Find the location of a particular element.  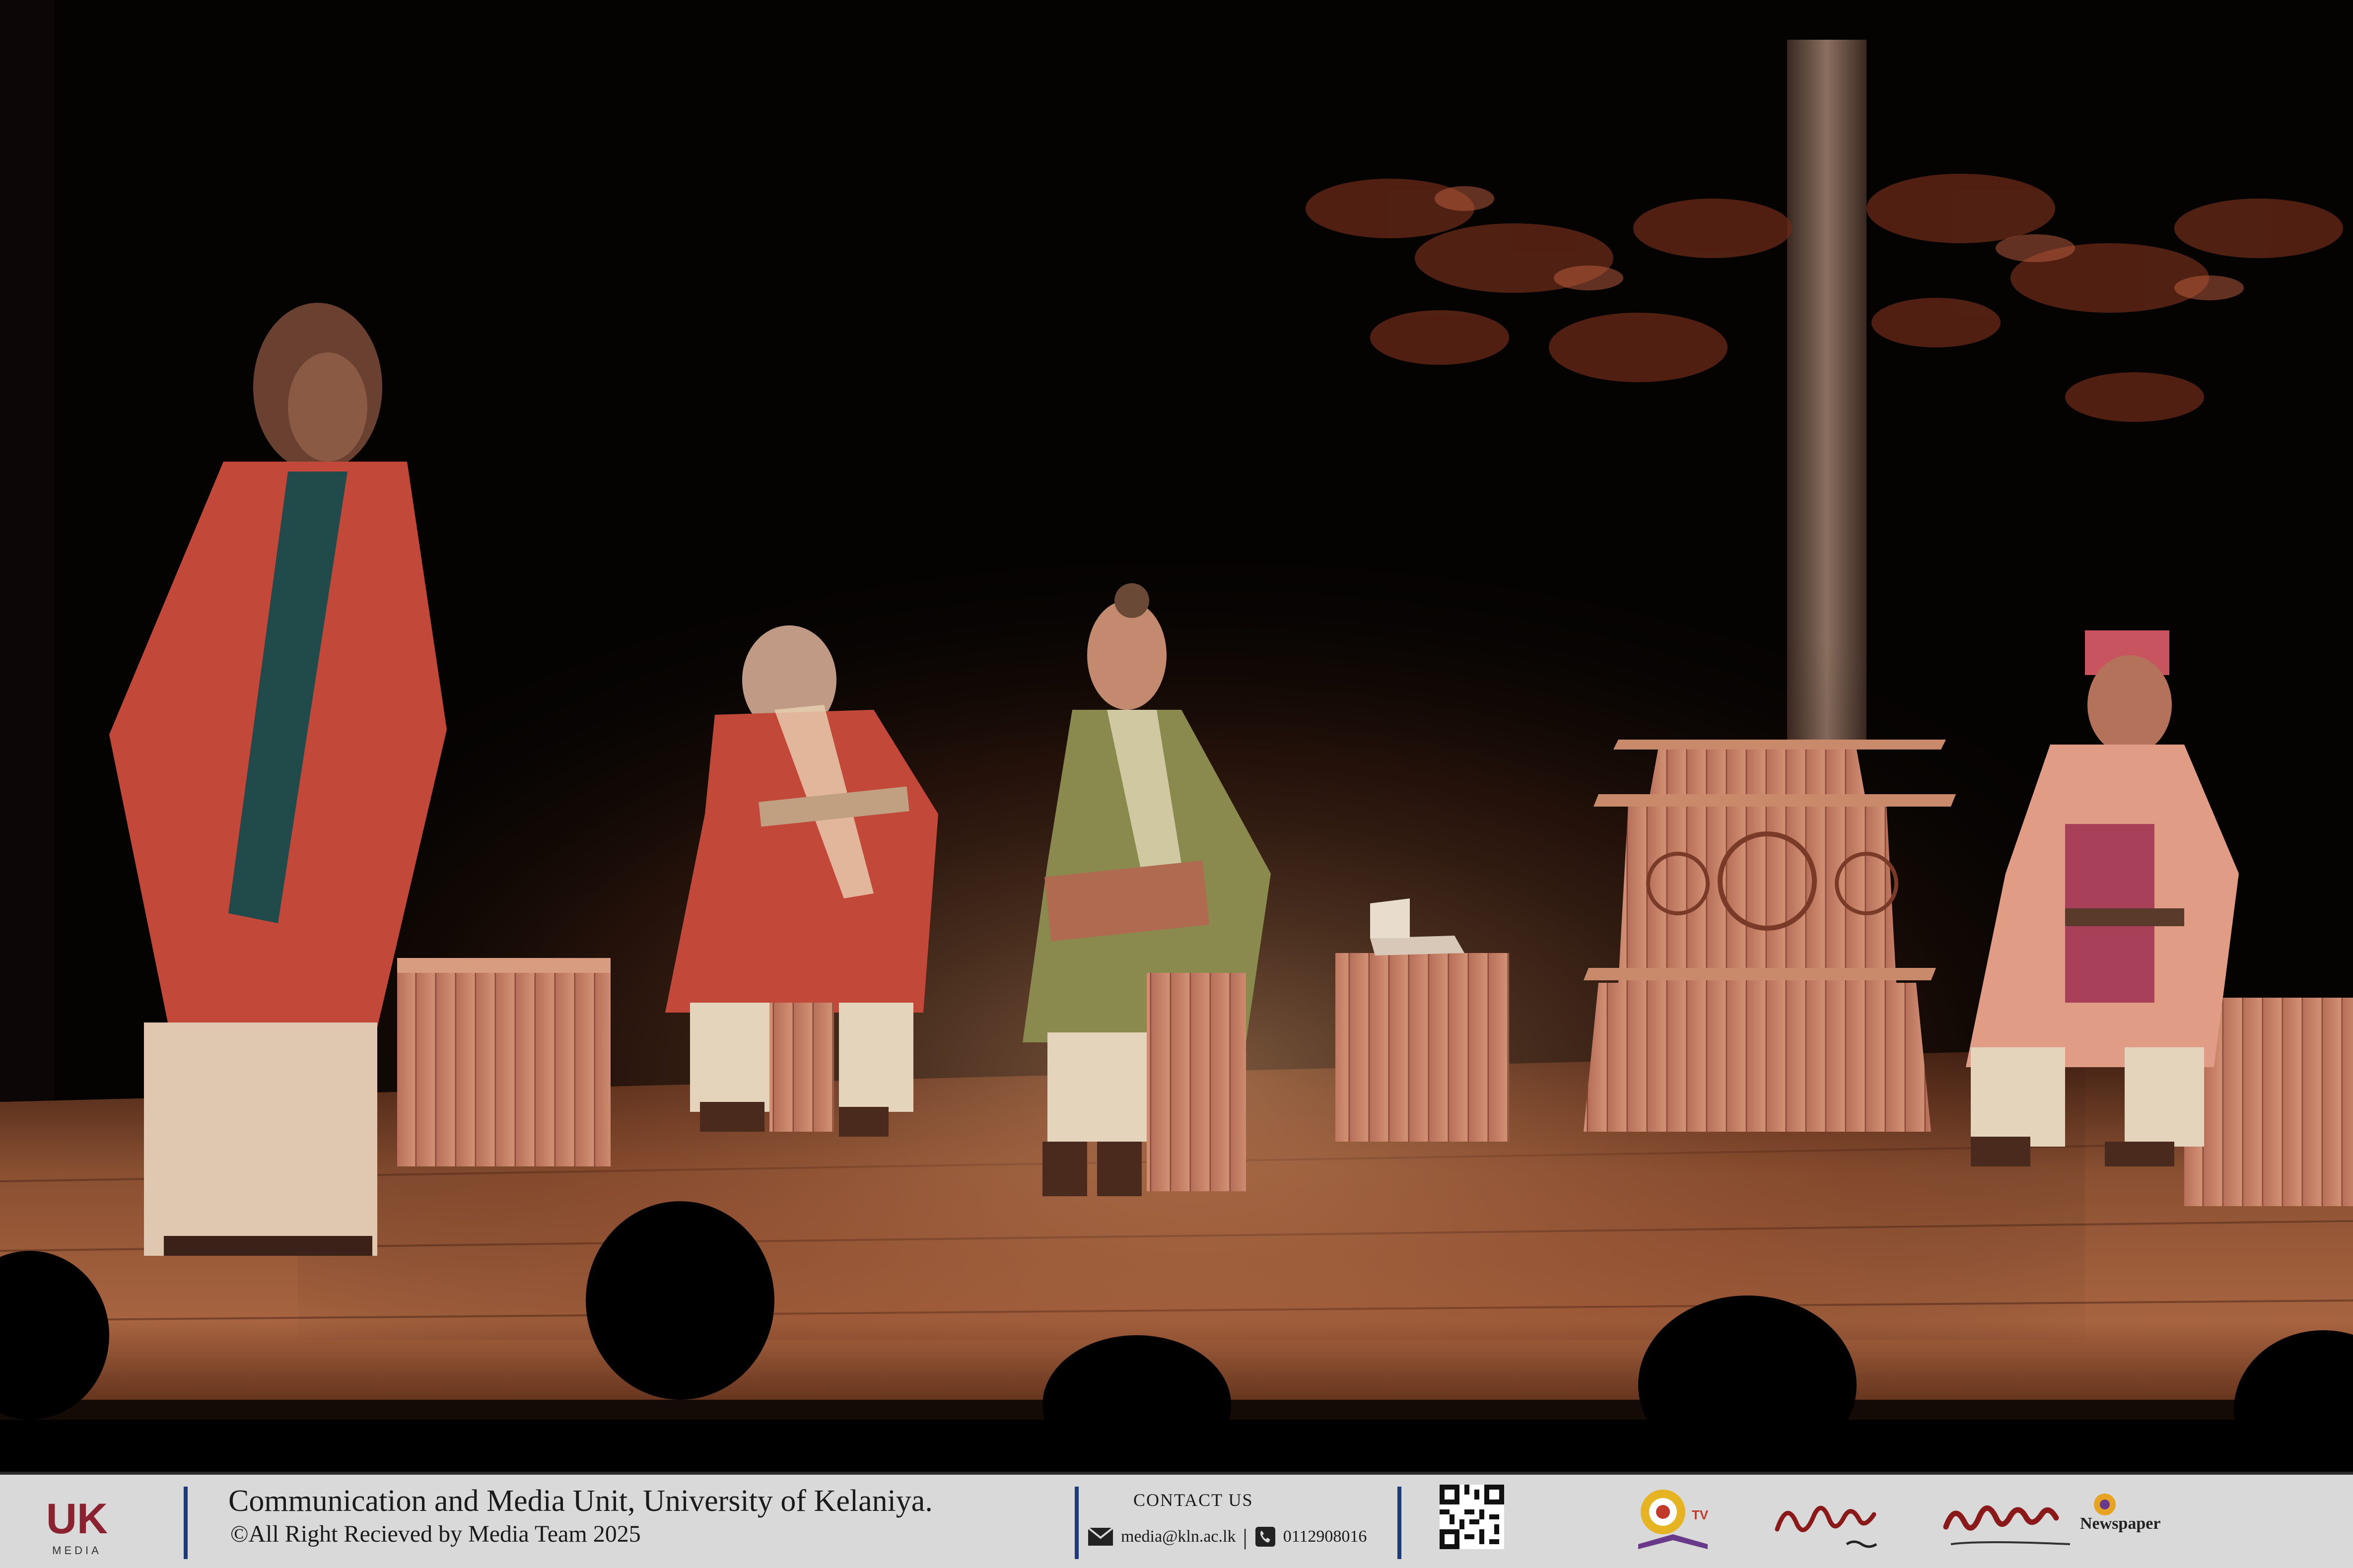

svg-text: UK is located at coordinates (77, 1519).